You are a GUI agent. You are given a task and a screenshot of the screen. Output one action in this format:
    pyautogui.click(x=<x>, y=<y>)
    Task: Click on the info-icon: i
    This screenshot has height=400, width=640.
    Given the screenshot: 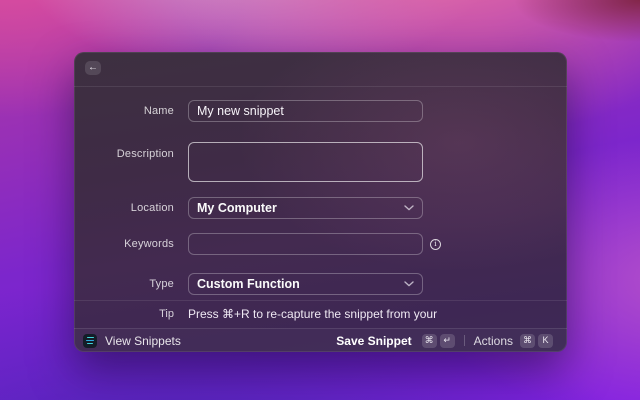 What is the action you would take?
    pyautogui.click(x=435, y=244)
    